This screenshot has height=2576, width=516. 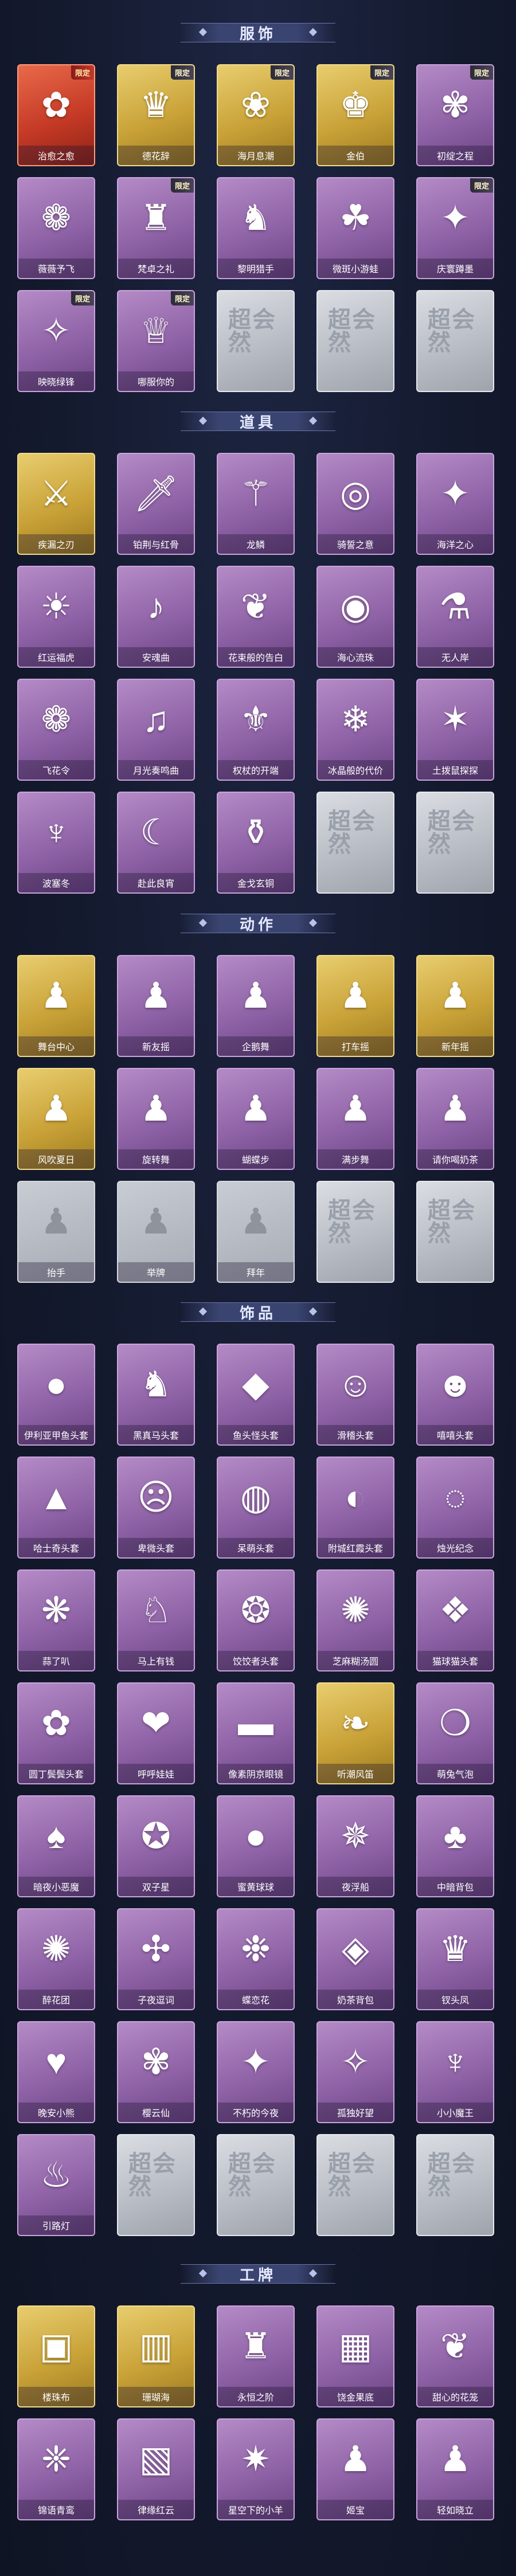 What do you see at coordinates (156, 1119) in the screenshot?
I see `item-card: ♟ 旋转舞` at bounding box center [156, 1119].